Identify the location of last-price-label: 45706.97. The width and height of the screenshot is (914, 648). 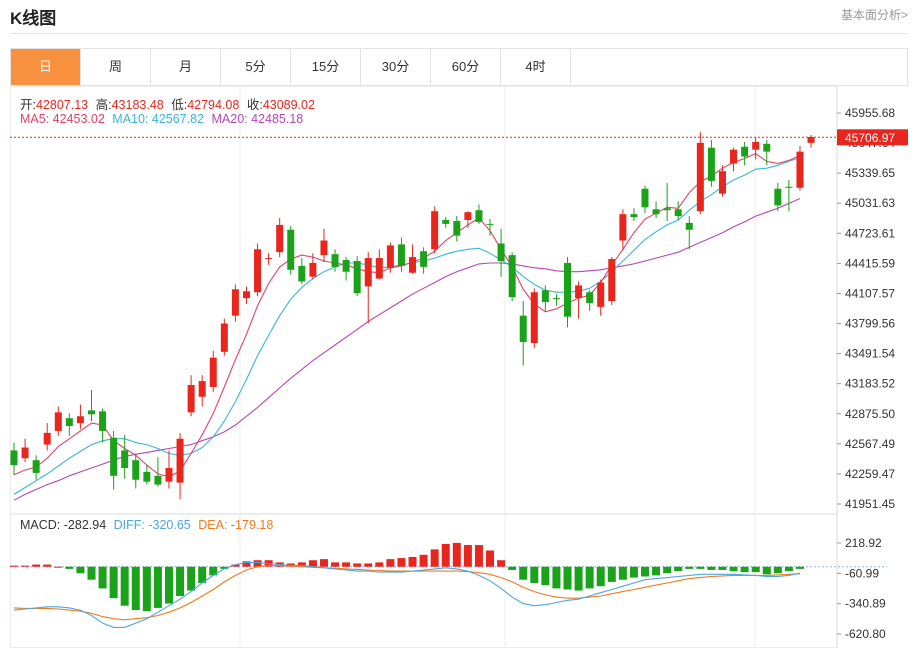
(870, 138).